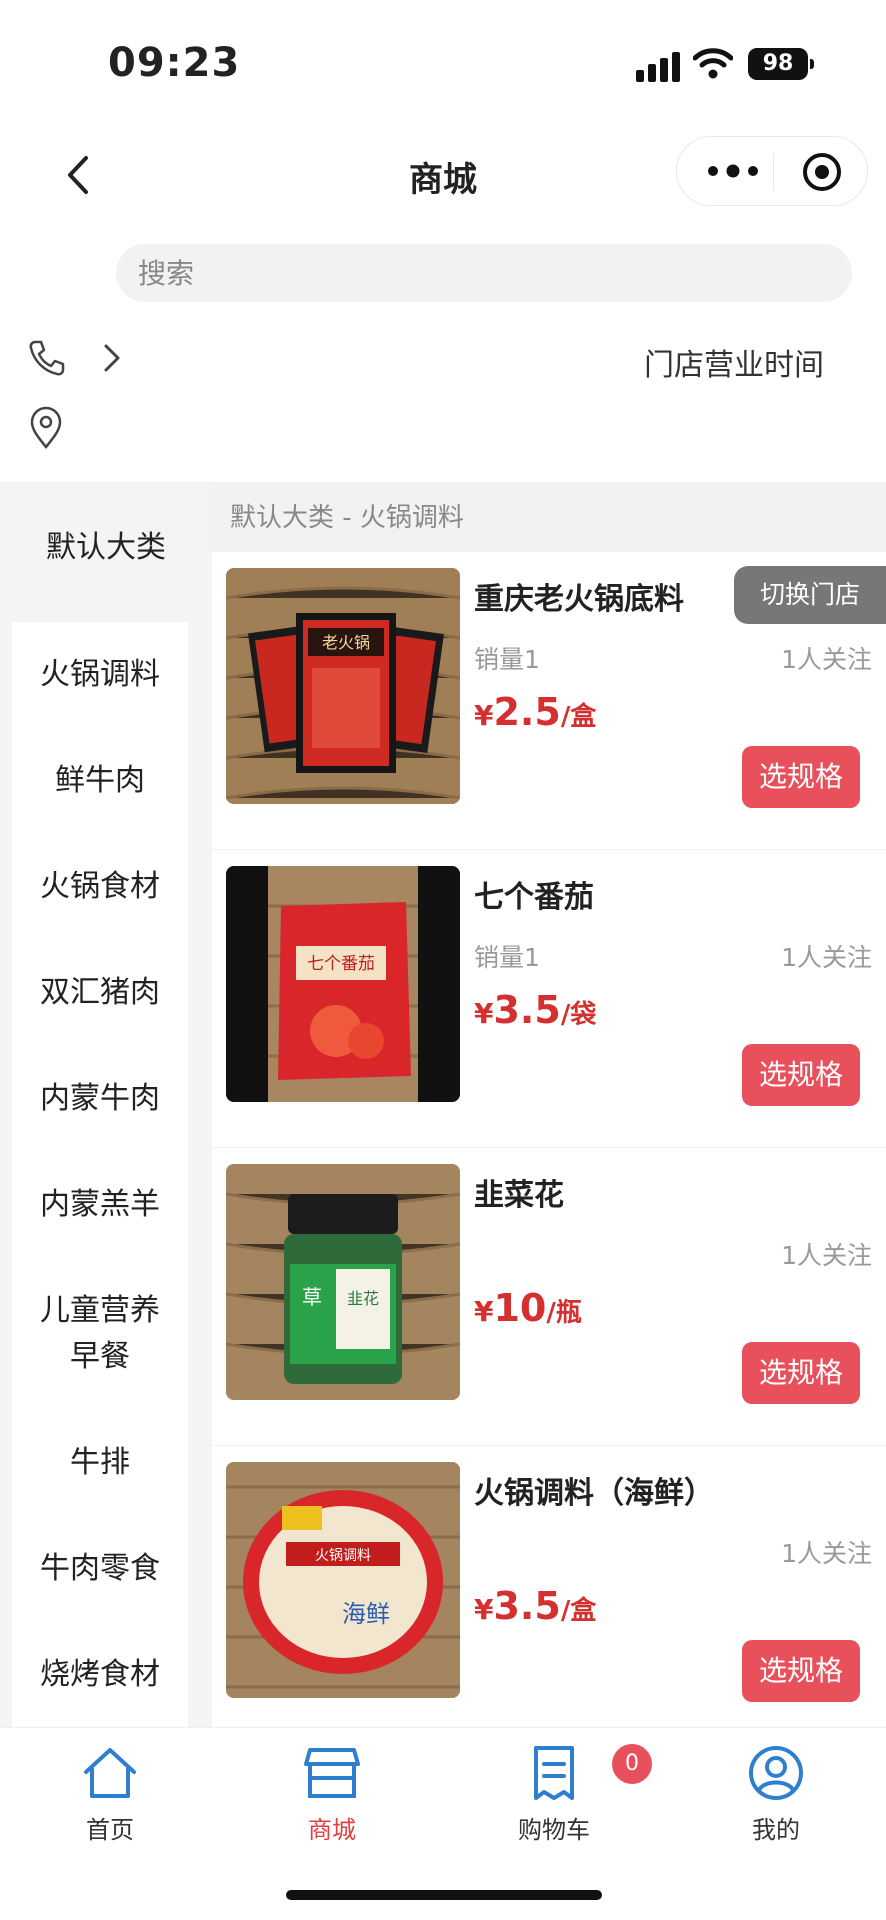 This screenshot has height=1920, width=886. I want to click on tab-mall: 商城, so click(332, 1794).